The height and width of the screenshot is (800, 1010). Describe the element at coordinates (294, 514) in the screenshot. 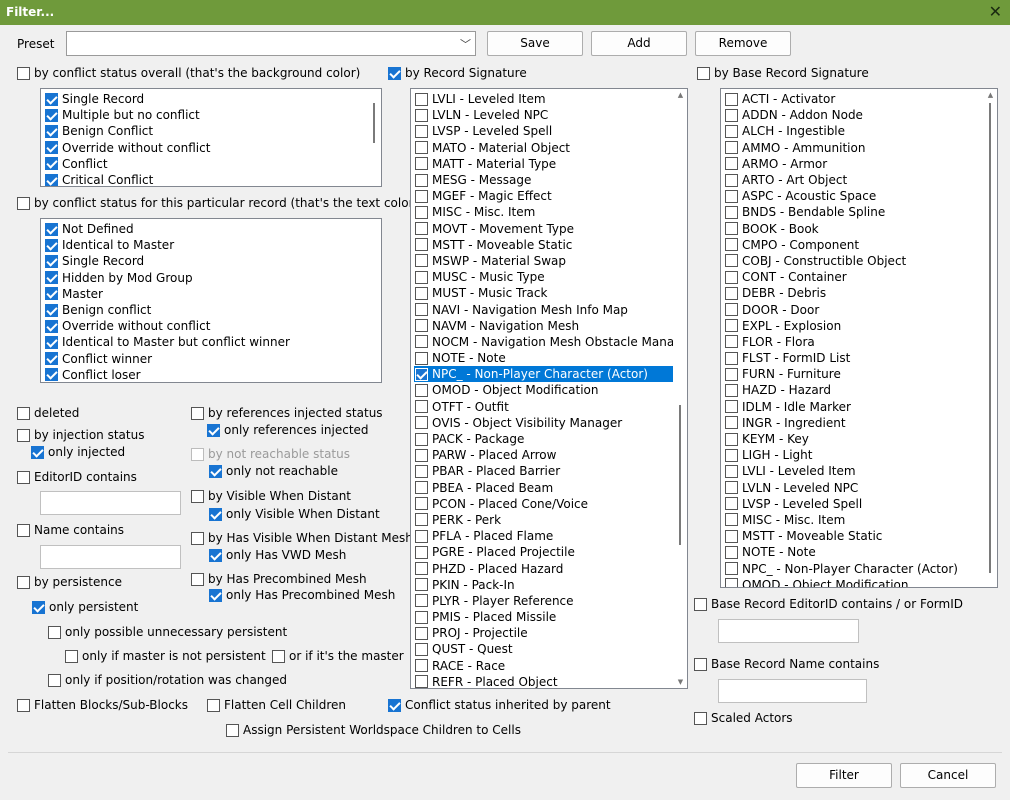

I see `only-visible-distant-checkbox: only Visible When Distant` at that location.